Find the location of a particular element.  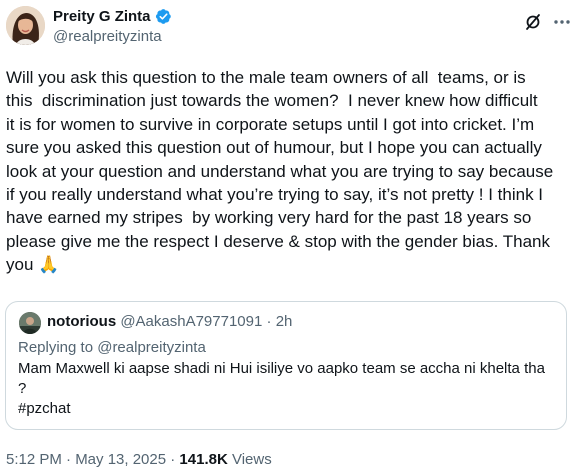

quoted-replying-to: Replying to @realpreityzinta is located at coordinates (112, 347).